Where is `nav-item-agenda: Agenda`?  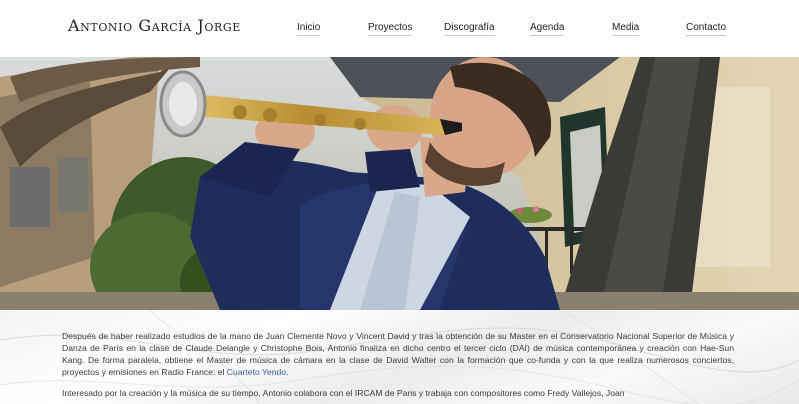 nav-item-agenda: Agenda is located at coordinates (547, 29).